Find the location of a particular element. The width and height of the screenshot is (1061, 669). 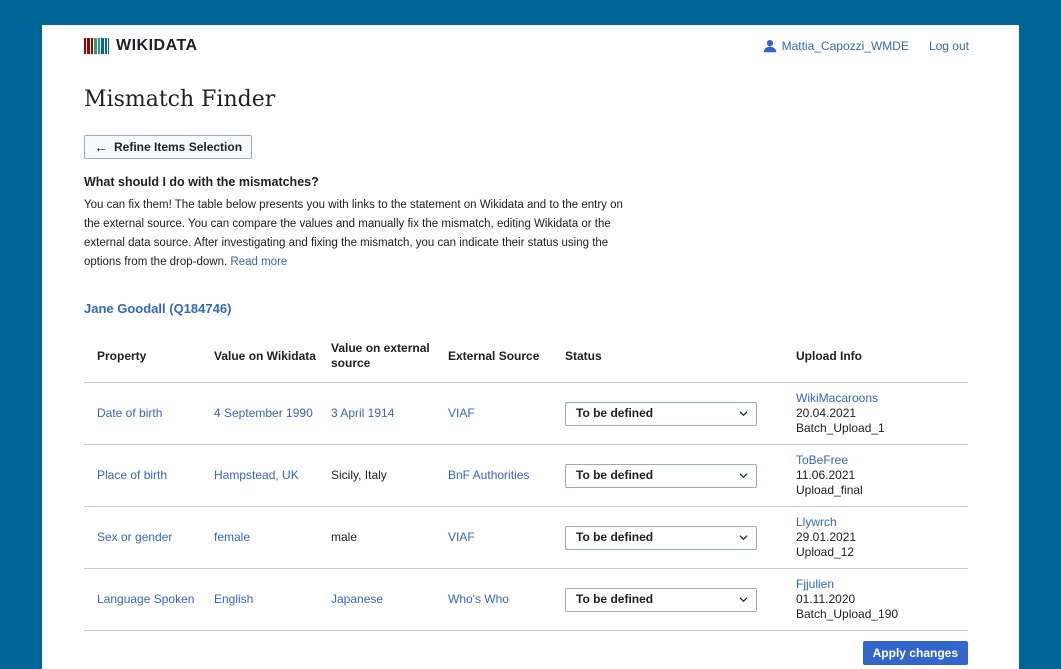

property-link: Place of birth is located at coordinates (132, 475).